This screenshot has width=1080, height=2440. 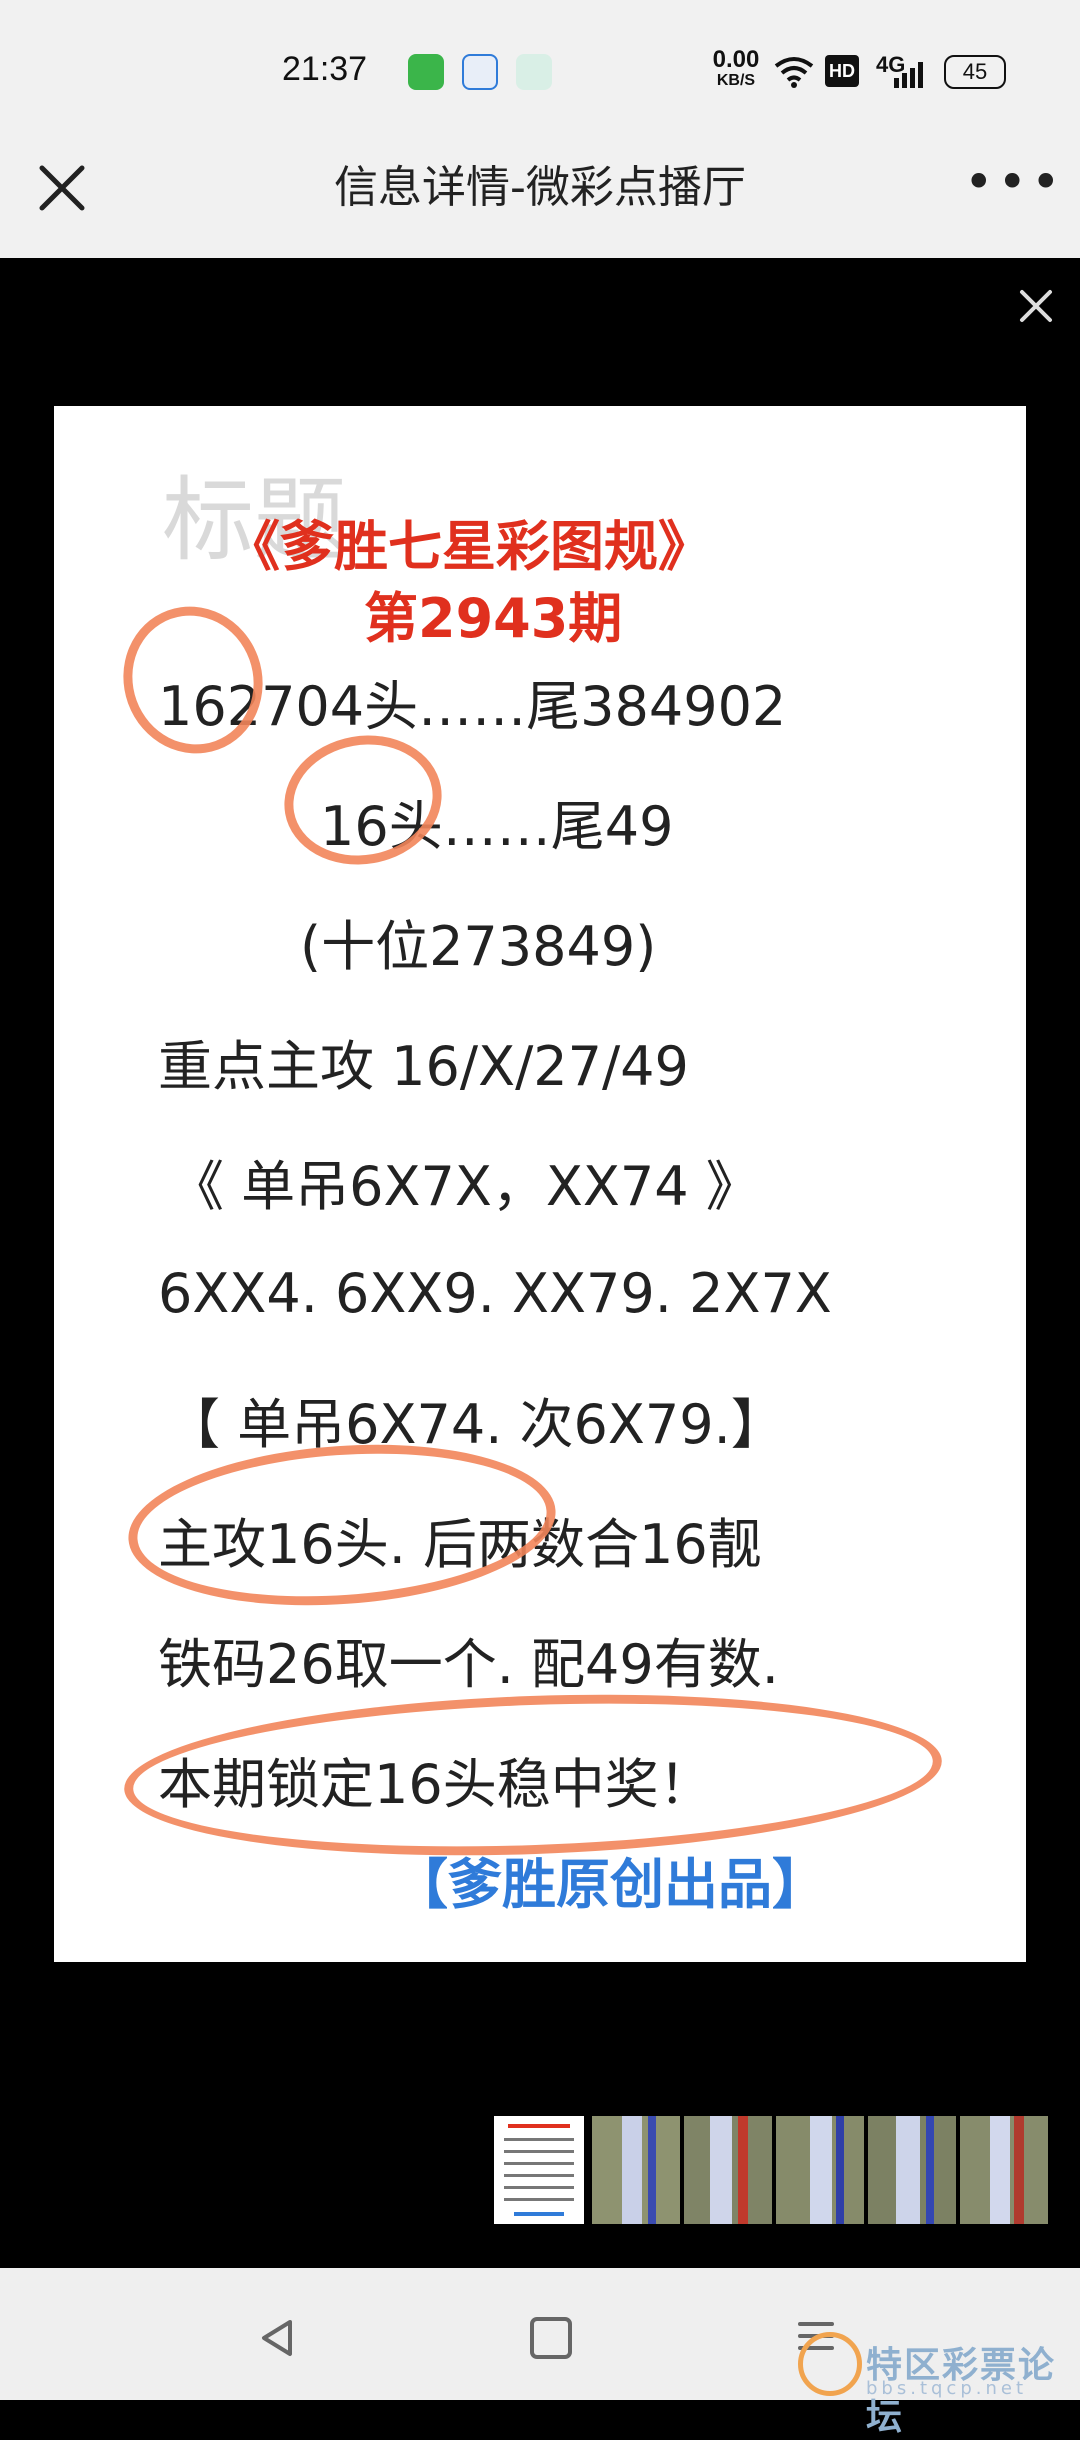 I want to click on status-bar: 21:37 0.00 KB/S HD 4G 45, so click(x=540, y=70).